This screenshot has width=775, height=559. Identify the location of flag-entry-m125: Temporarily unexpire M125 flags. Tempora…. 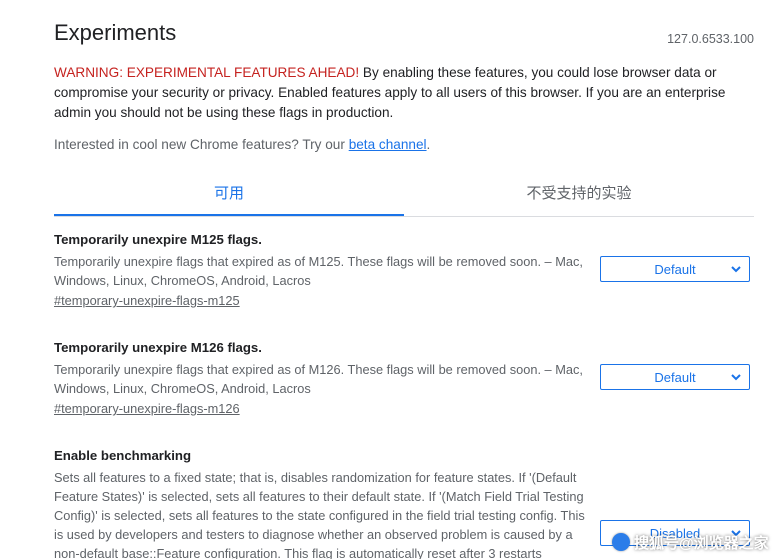
(404, 271).